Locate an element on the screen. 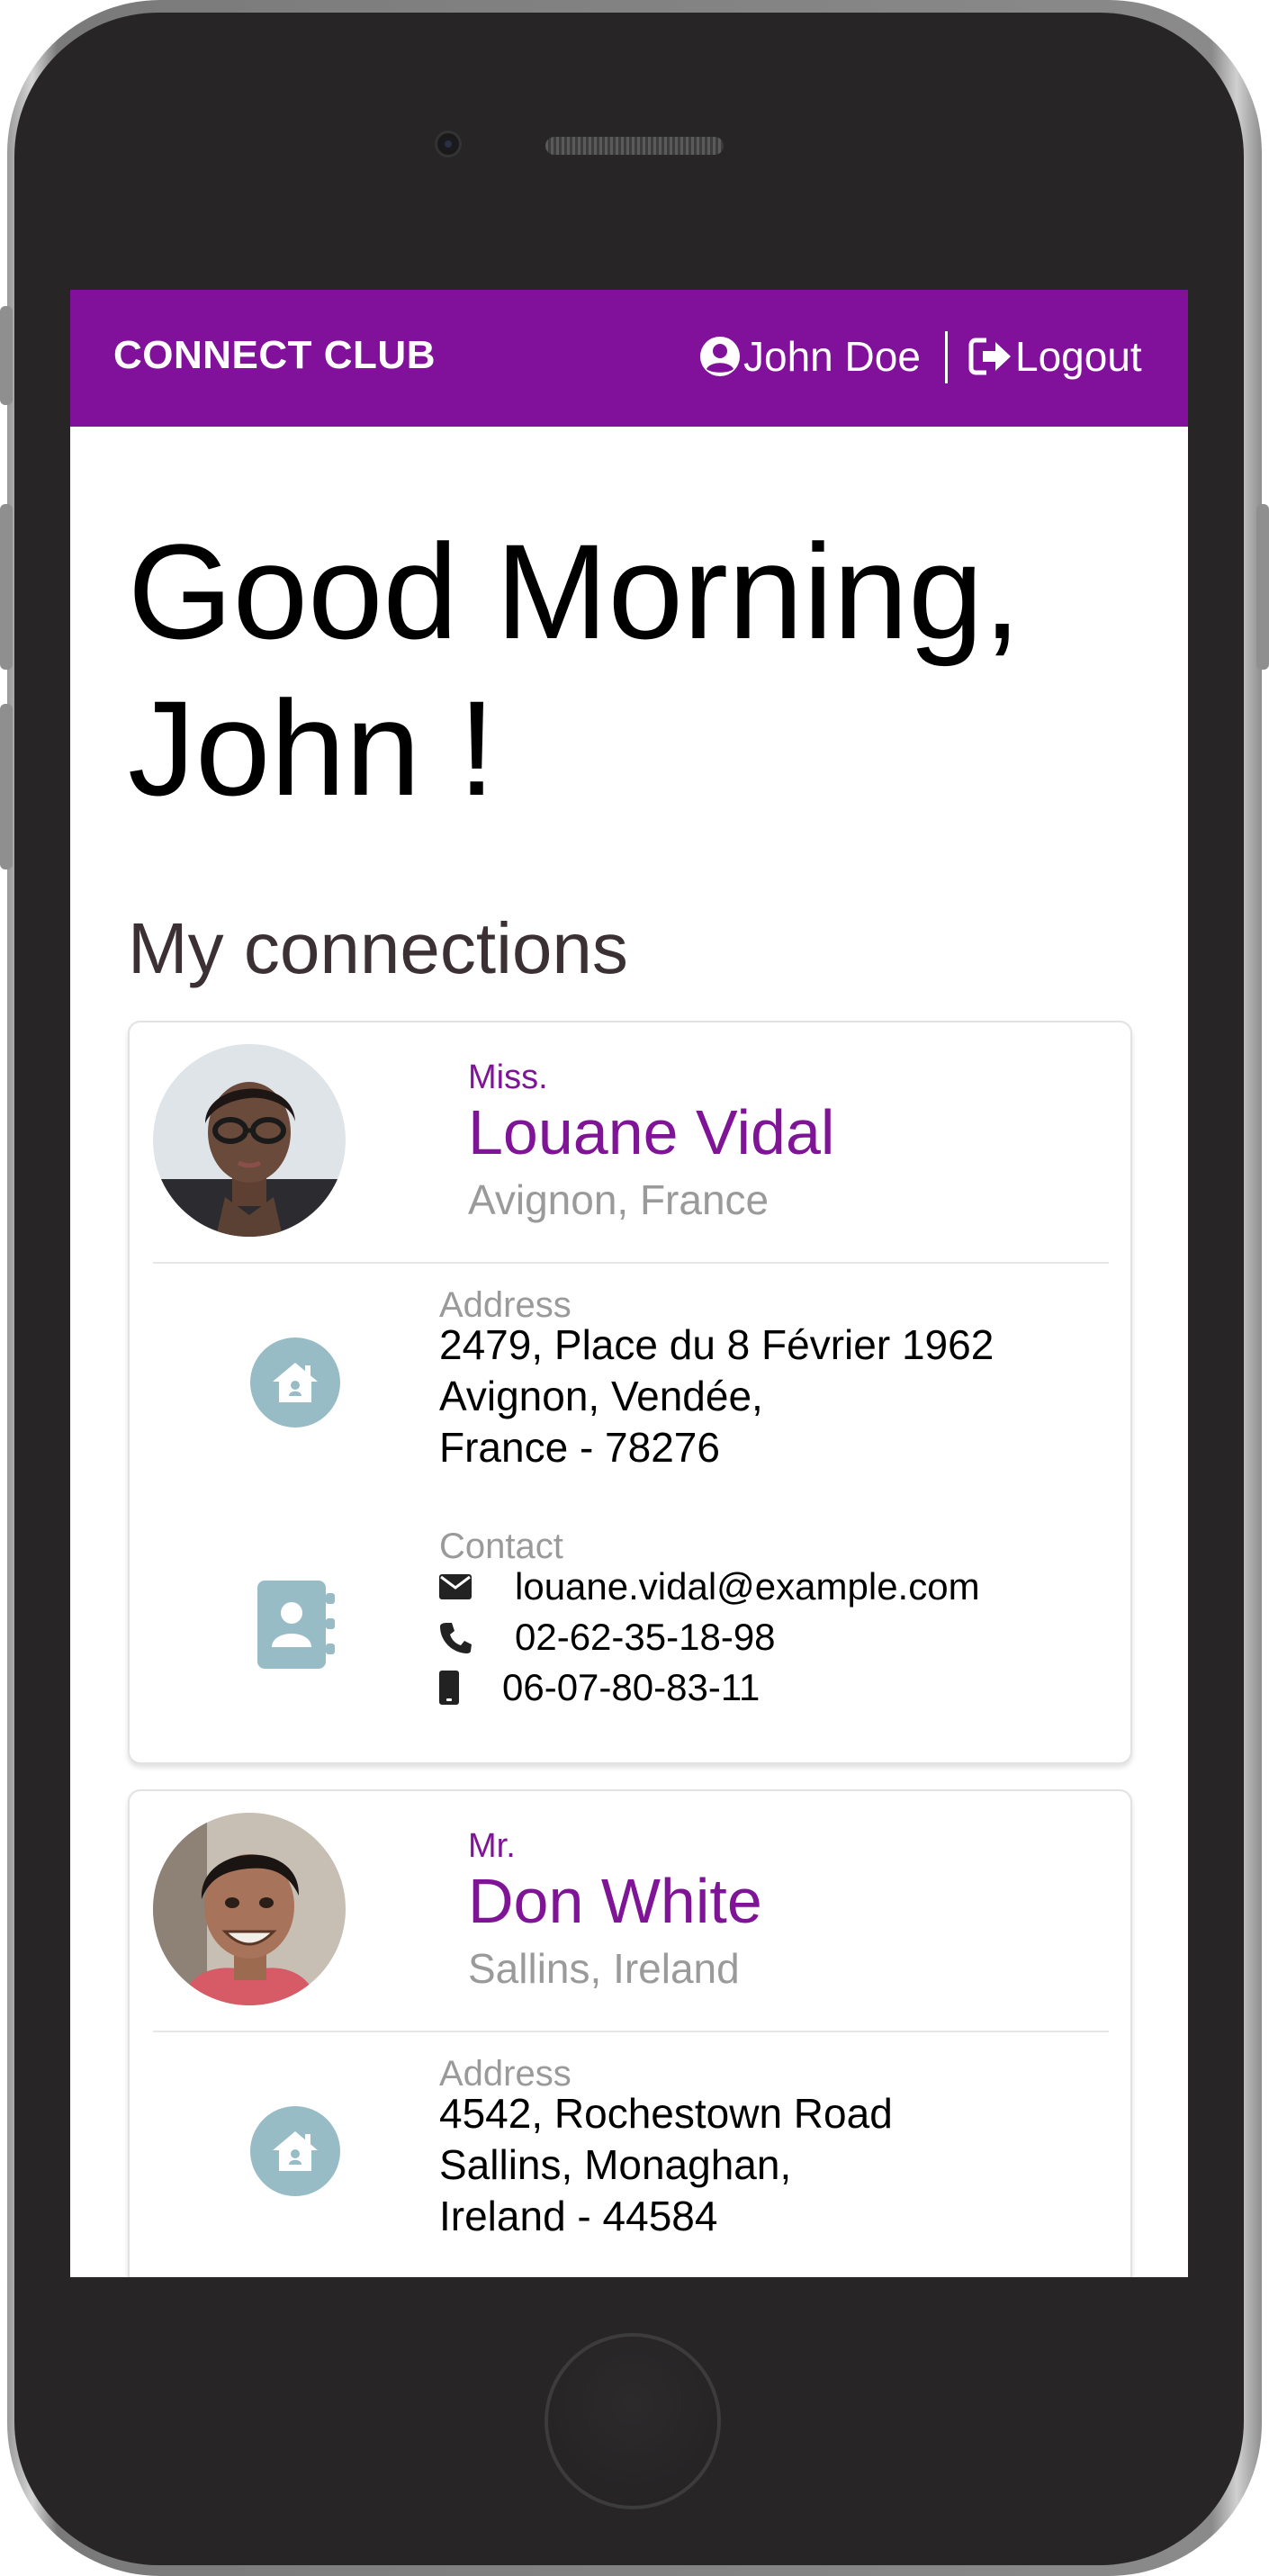 The height and width of the screenshot is (2576, 1269). home-button is located at coordinates (633, 2421).